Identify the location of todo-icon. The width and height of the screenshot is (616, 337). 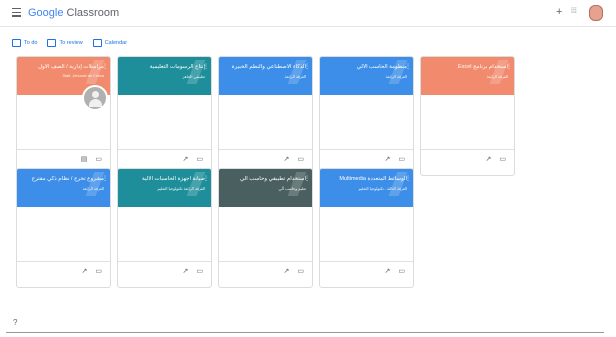
(16, 43).